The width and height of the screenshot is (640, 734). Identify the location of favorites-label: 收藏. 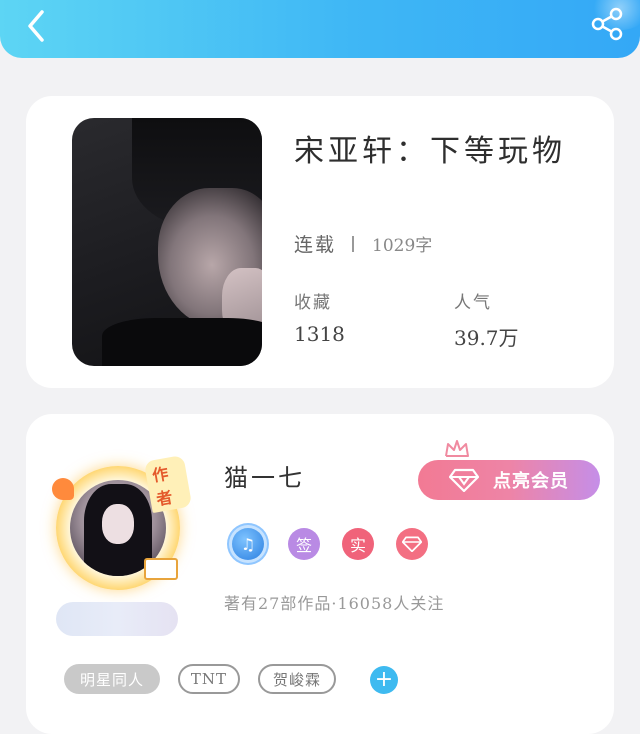
(313, 303).